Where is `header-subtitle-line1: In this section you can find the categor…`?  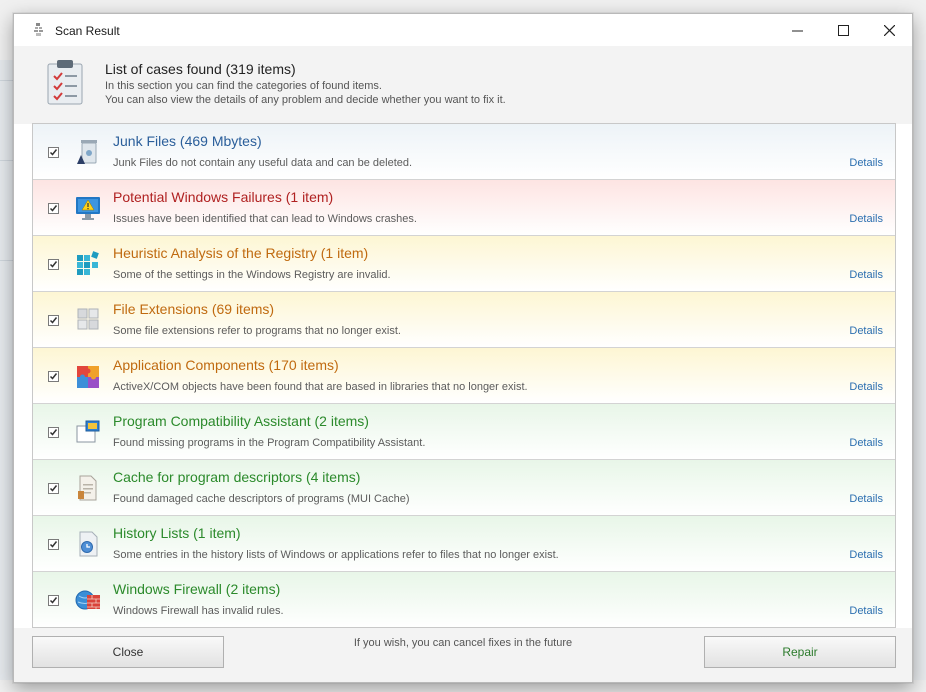 header-subtitle-line1: In this section you can find the categor… is located at coordinates (243, 86).